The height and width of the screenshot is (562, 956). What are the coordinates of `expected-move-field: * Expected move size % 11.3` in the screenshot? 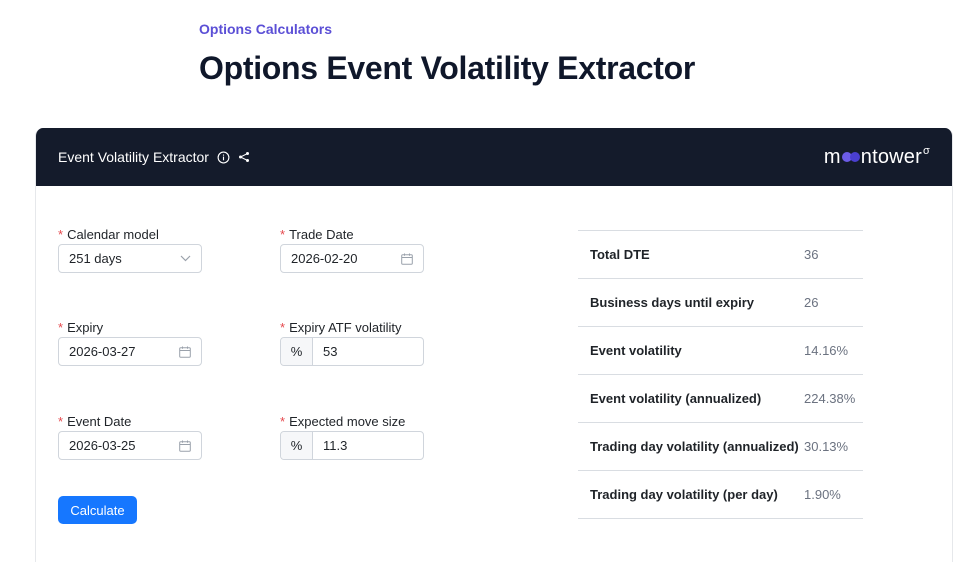 It's located at (352, 437).